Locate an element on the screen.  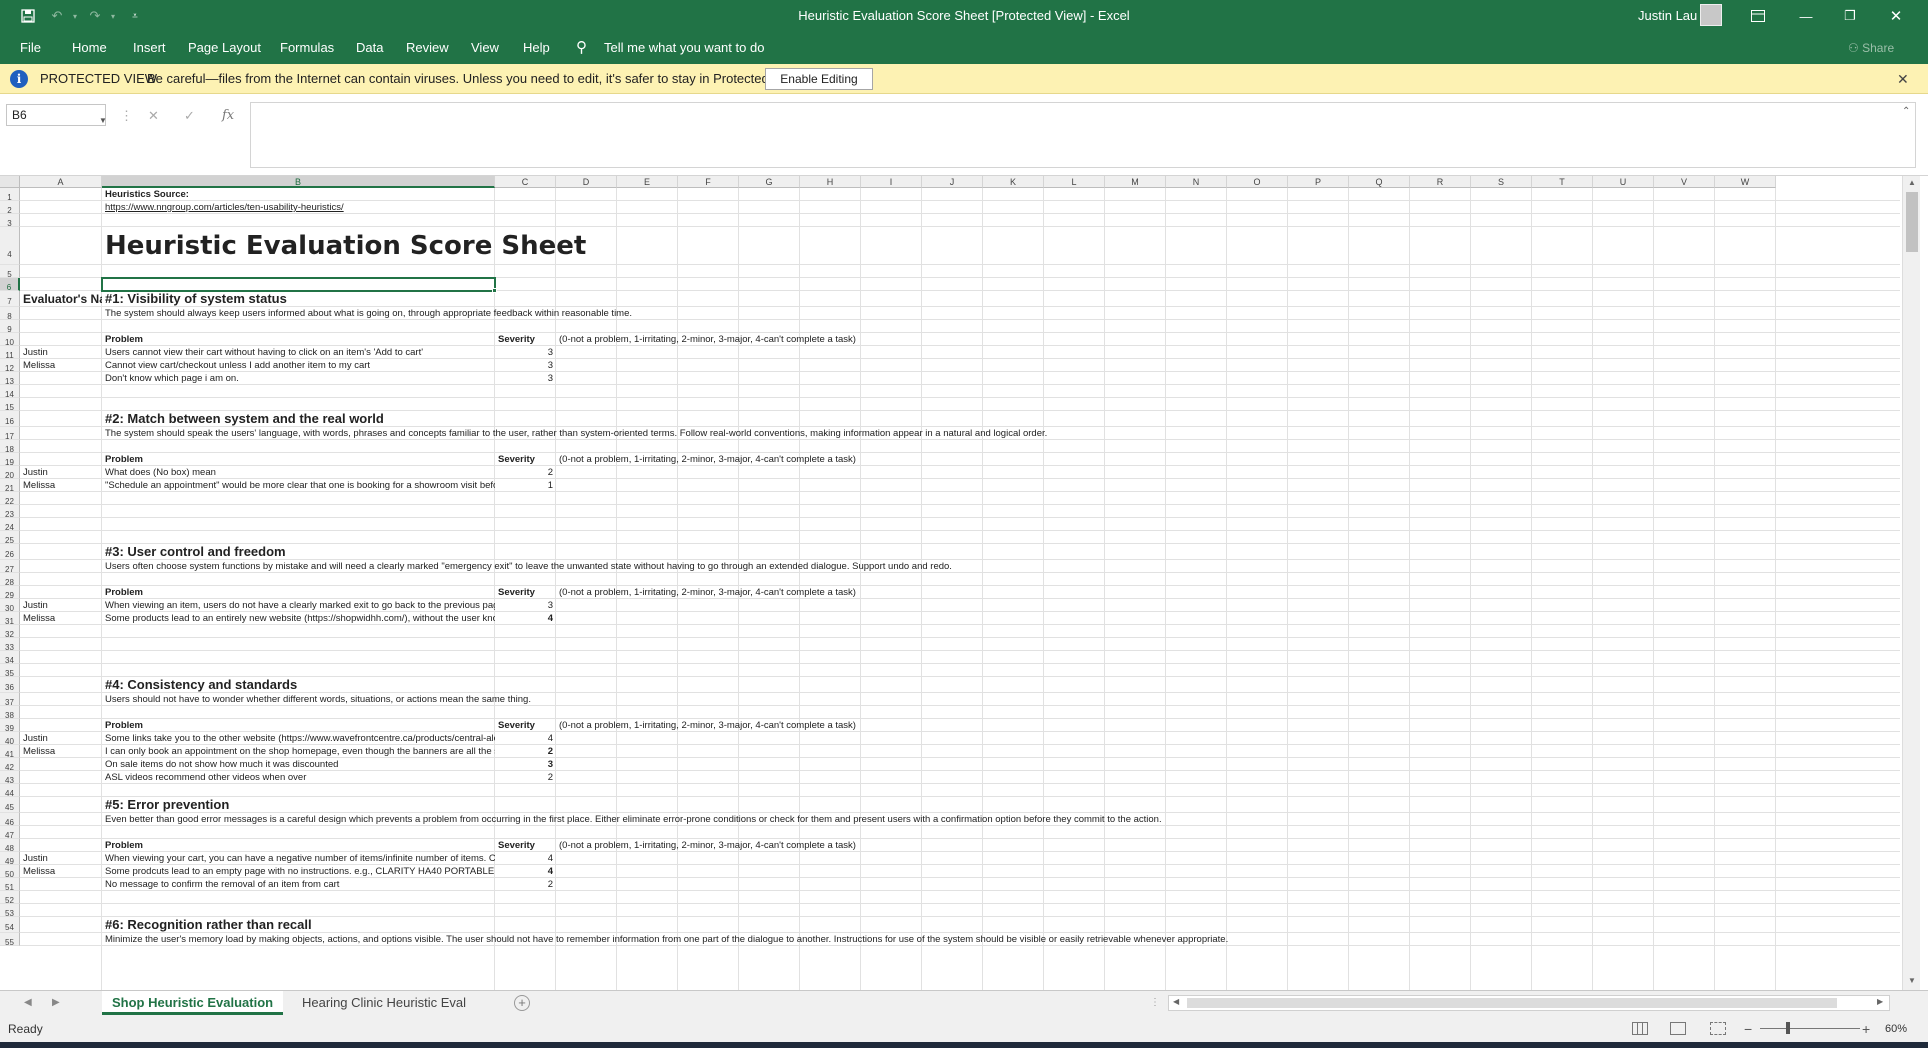
restore-icon: ❐ is located at coordinates (1850, 16).